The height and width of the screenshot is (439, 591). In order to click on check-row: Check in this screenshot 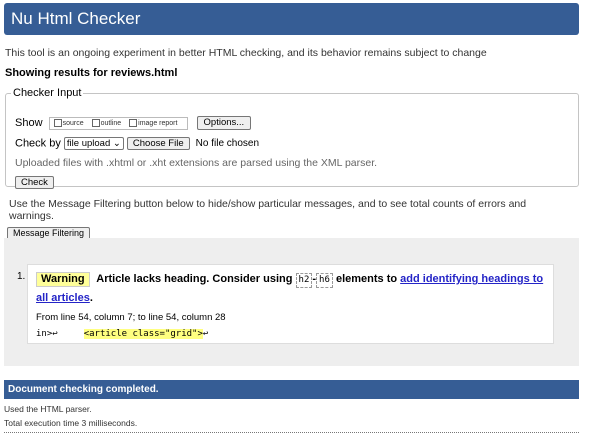, I will do `click(34, 182)`.